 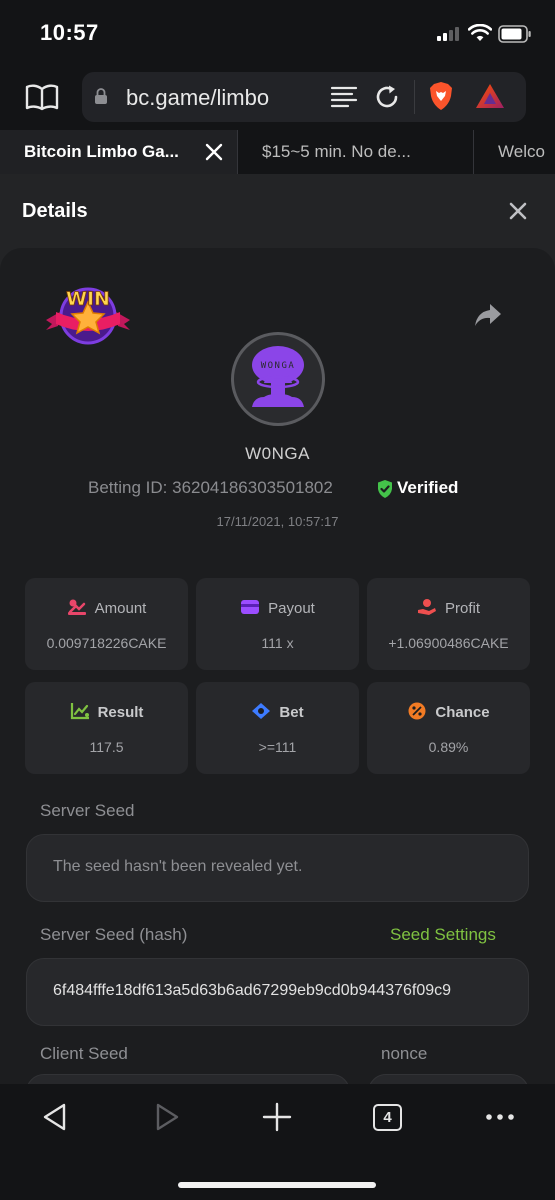 What do you see at coordinates (521, 151) in the screenshot?
I see `tab-label: Welco` at bounding box center [521, 151].